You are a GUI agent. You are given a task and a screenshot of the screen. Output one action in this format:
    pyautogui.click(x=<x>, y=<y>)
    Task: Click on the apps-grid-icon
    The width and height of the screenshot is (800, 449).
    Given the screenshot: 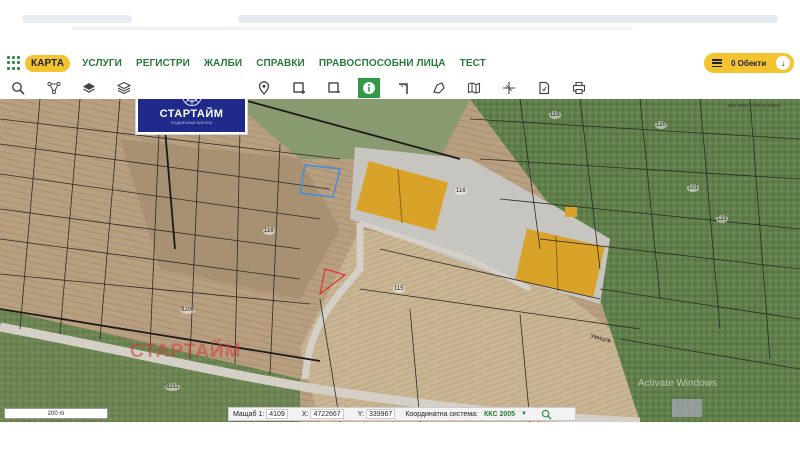 What is the action you would take?
    pyautogui.click(x=14, y=63)
    